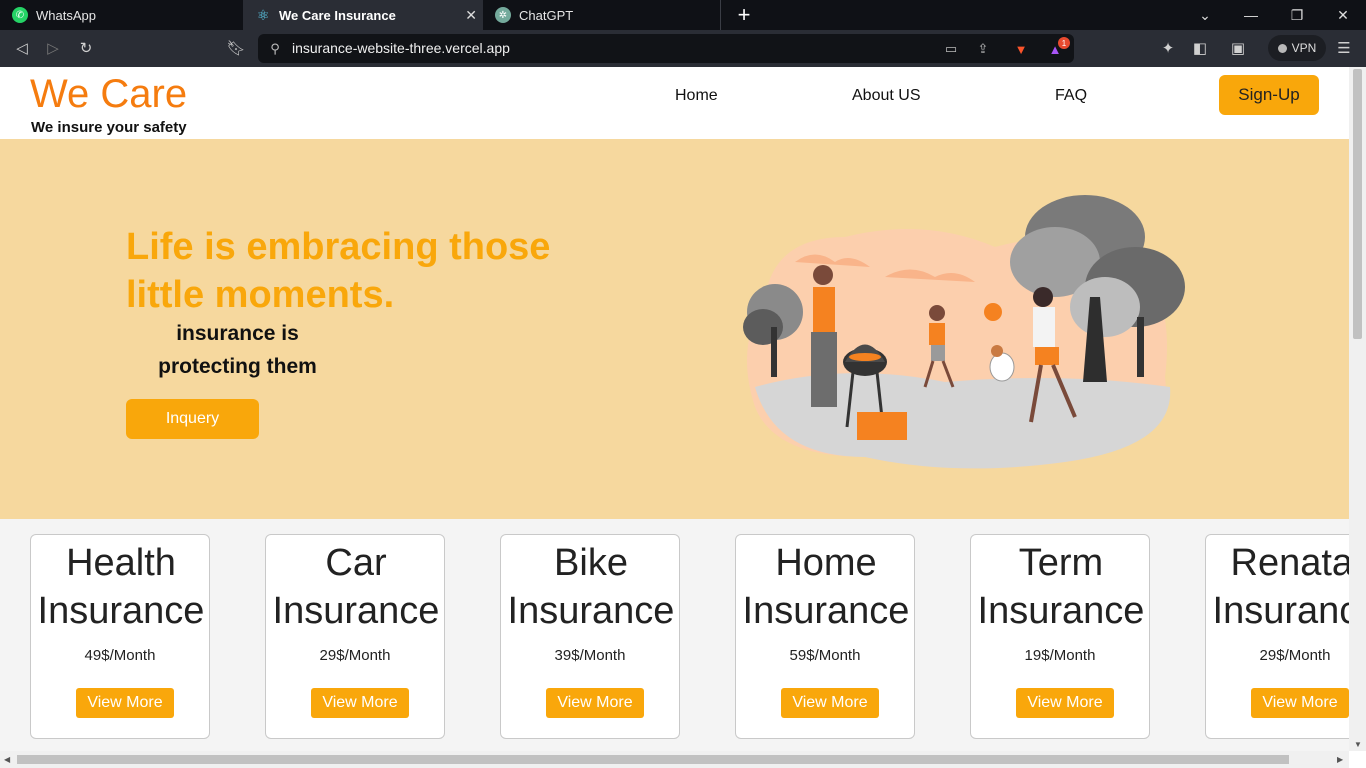 This screenshot has width=1366, height=768. What do you see at coordinates (1277, 636) in the screenshot?
I see `card-rental-insurance: Renatal Insurance 29$/Month View More` at bounding box center [1277, 636].